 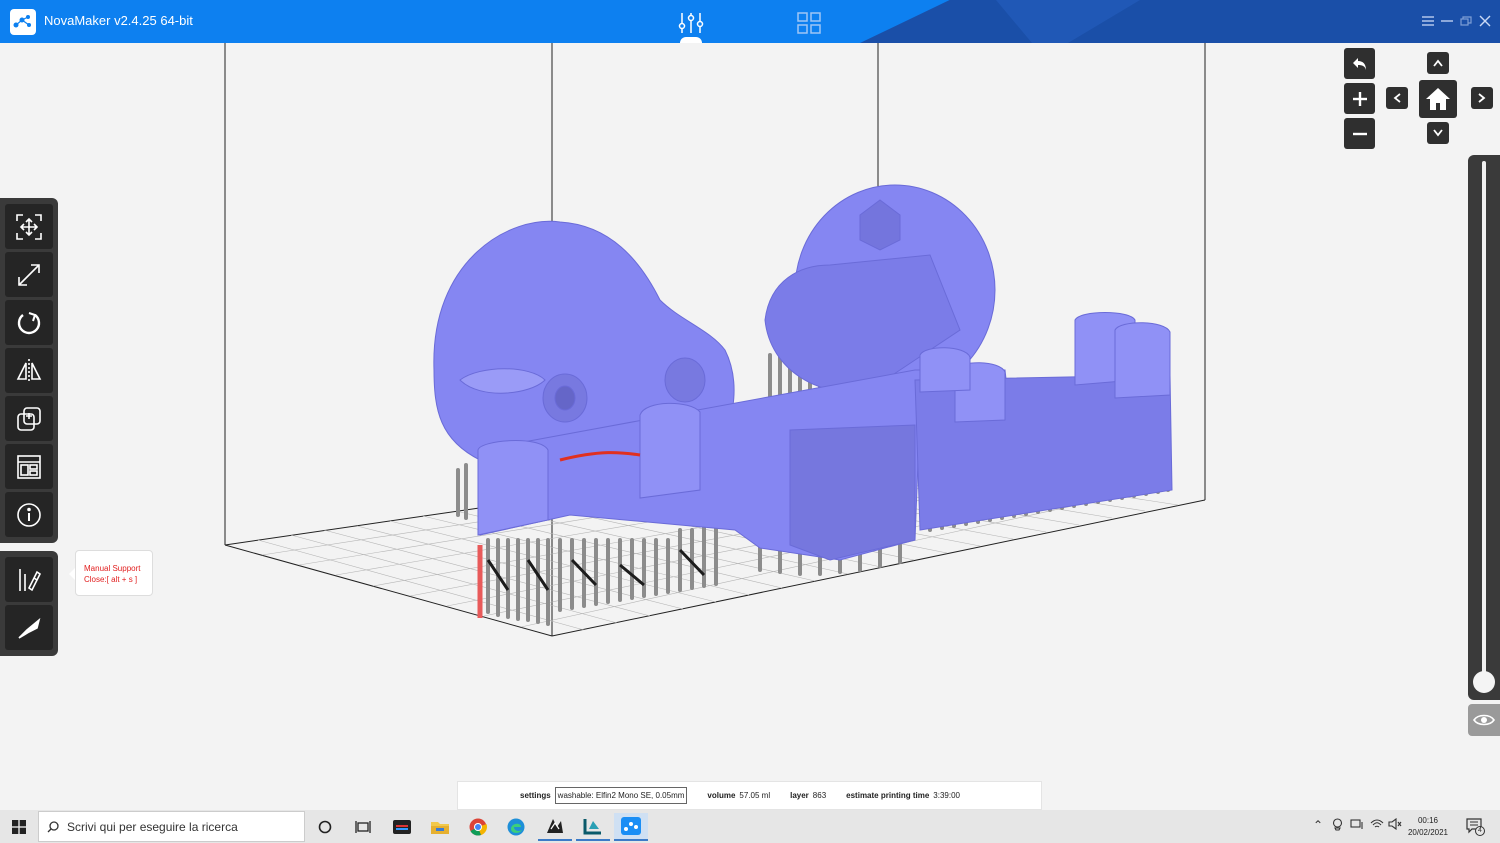 What do you see at coordinates (1466, 21) in the screenshot?
I see `restore-icon` at bounding box center [1466, 21].